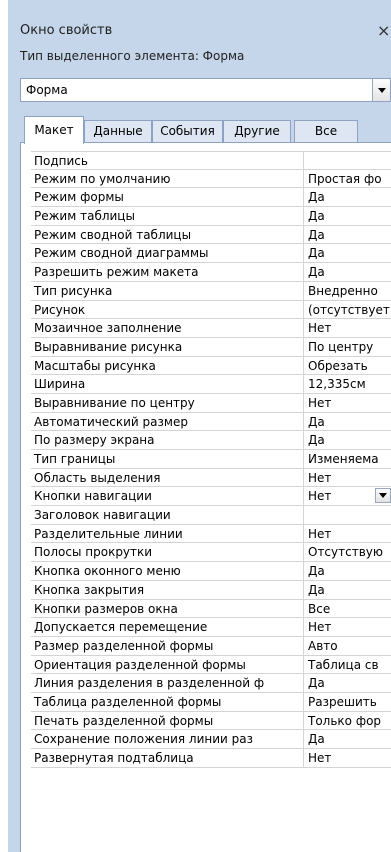  Describe the element at coordinates (348, 459) in the screenshot. I see `property-value: Изменяема` at that location.